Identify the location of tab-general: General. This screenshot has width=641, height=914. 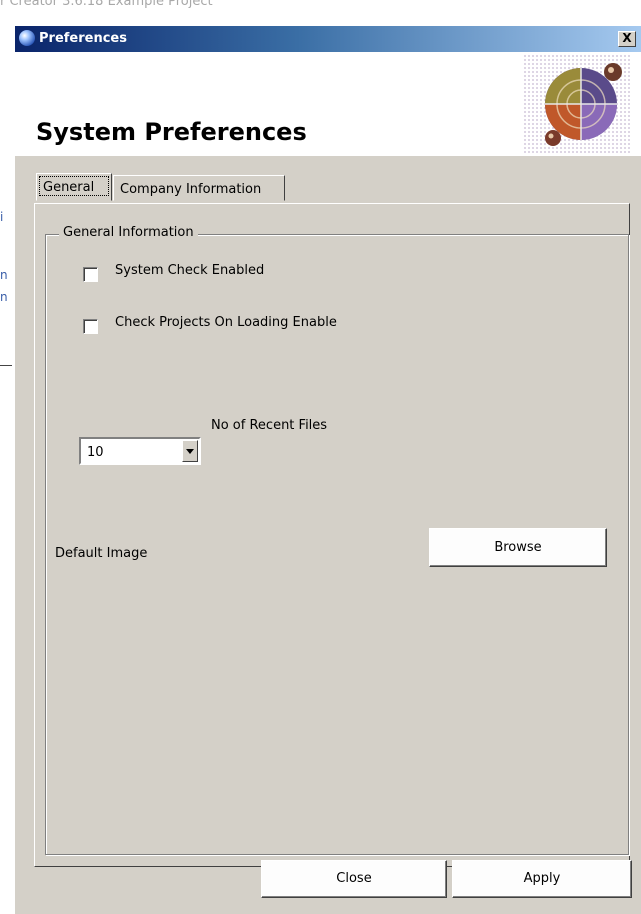
(74, 187).